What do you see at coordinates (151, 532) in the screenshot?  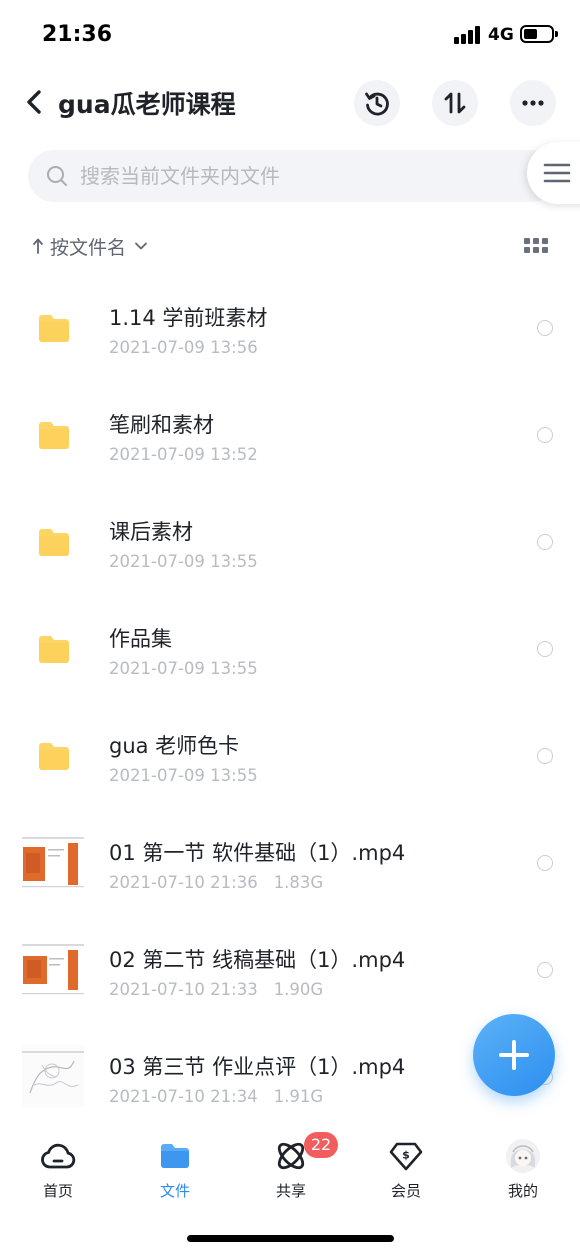 I see `file-name: 课后素材` at bounding box center [151, 532].